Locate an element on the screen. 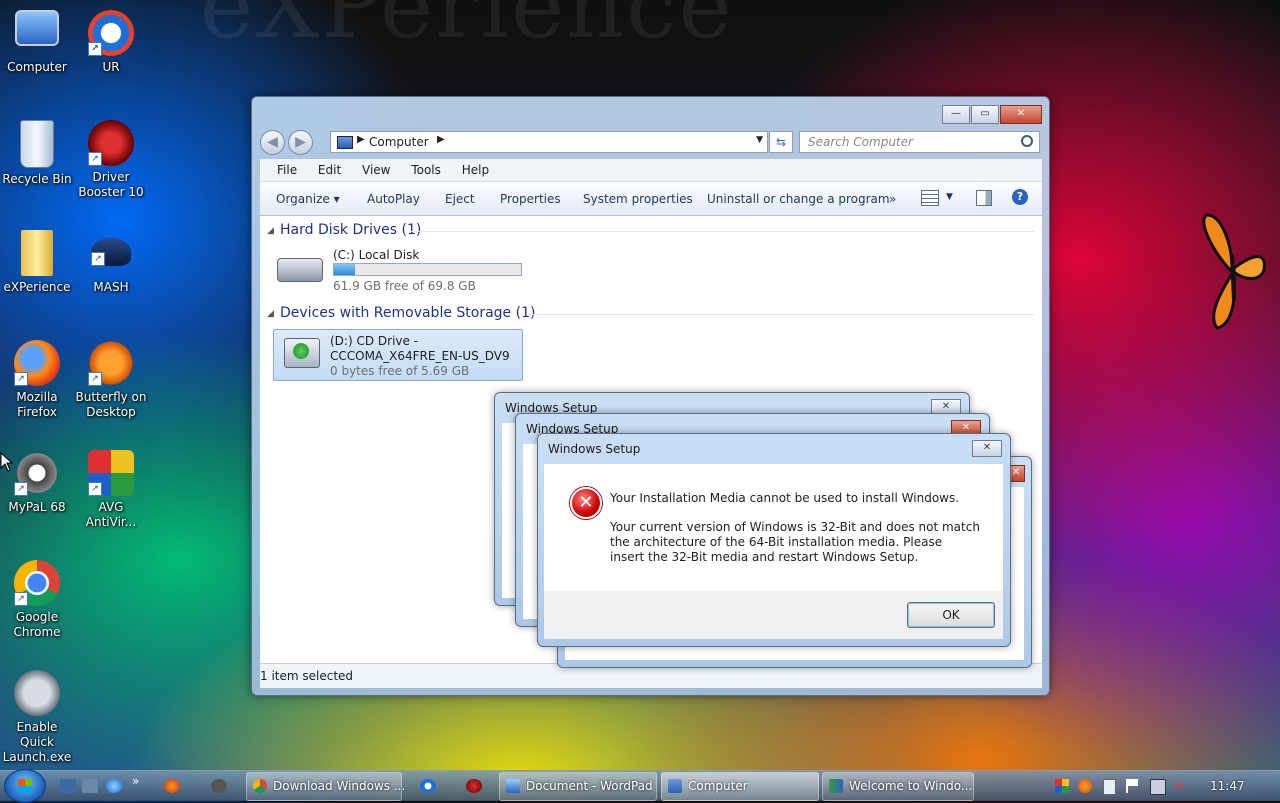 The width and height of the screenshot is (1280, 803). internet-explorer-icon is located at coordinates (114, 786).